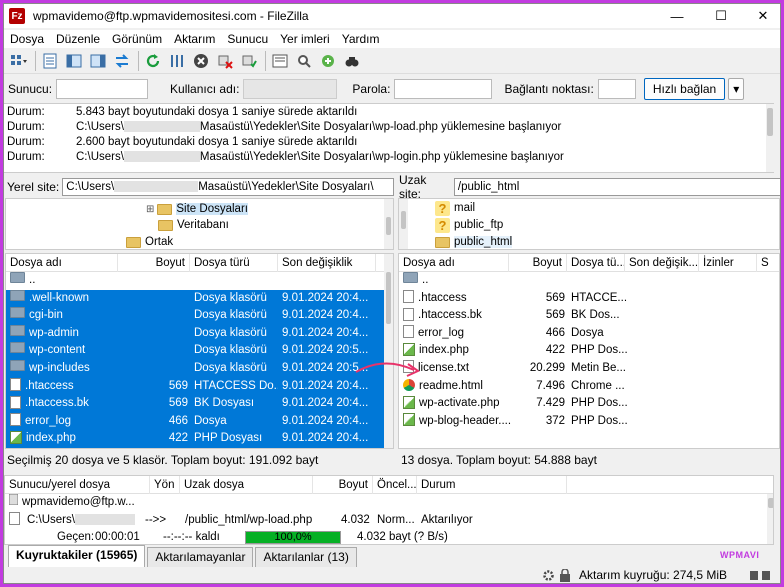 This screenshot has height=587, width=784. I want to click on host-input, so click(102, 89).